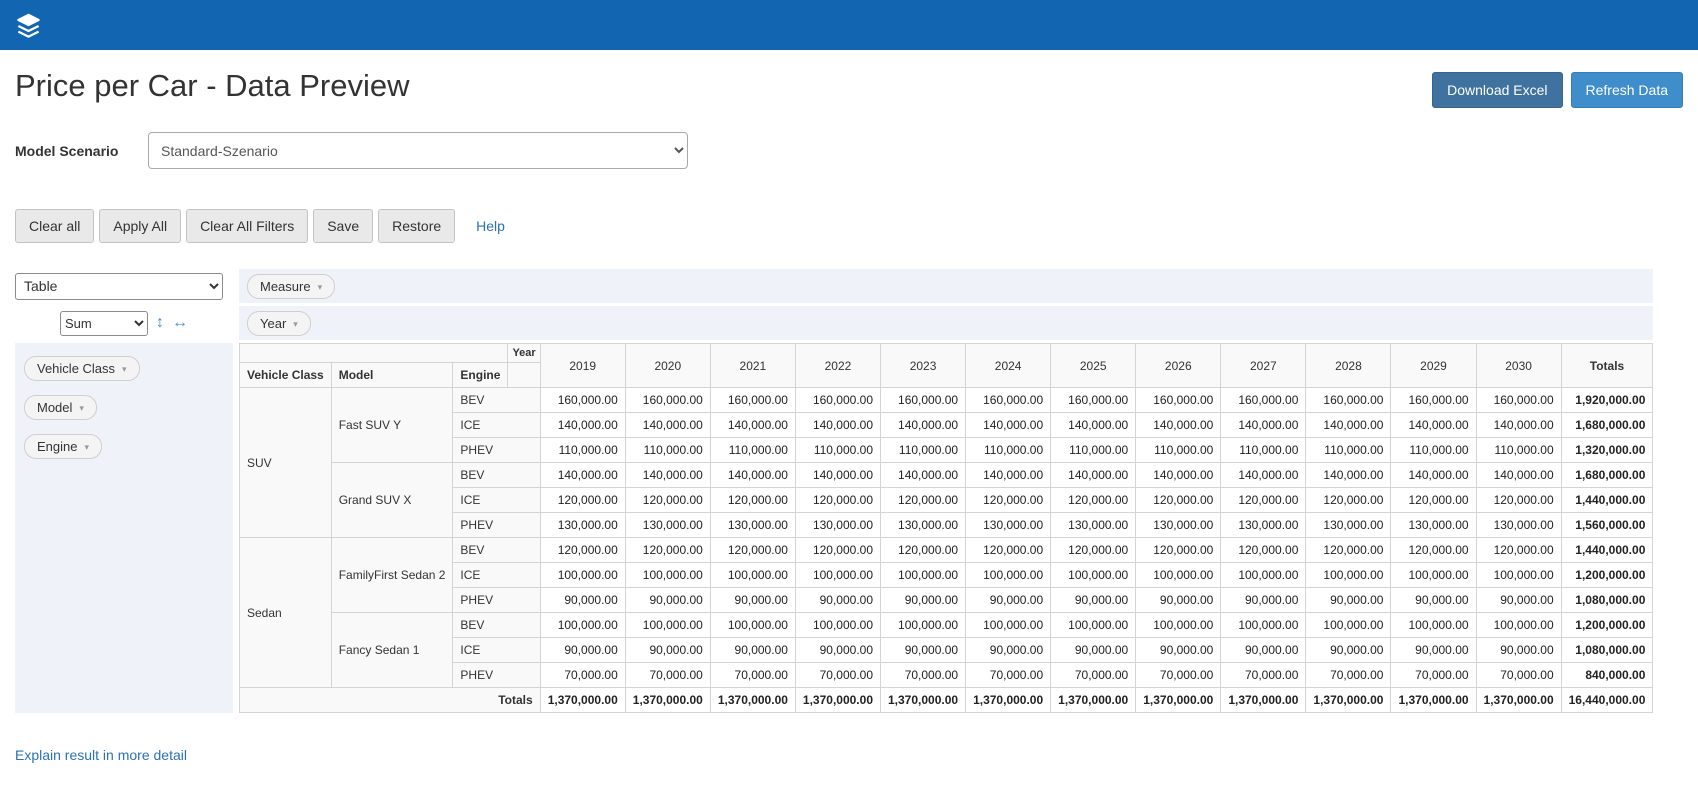  Describe the element at coordinates (1093, 365) in the screenshot. I see `year-col-header: 2025` at that location.